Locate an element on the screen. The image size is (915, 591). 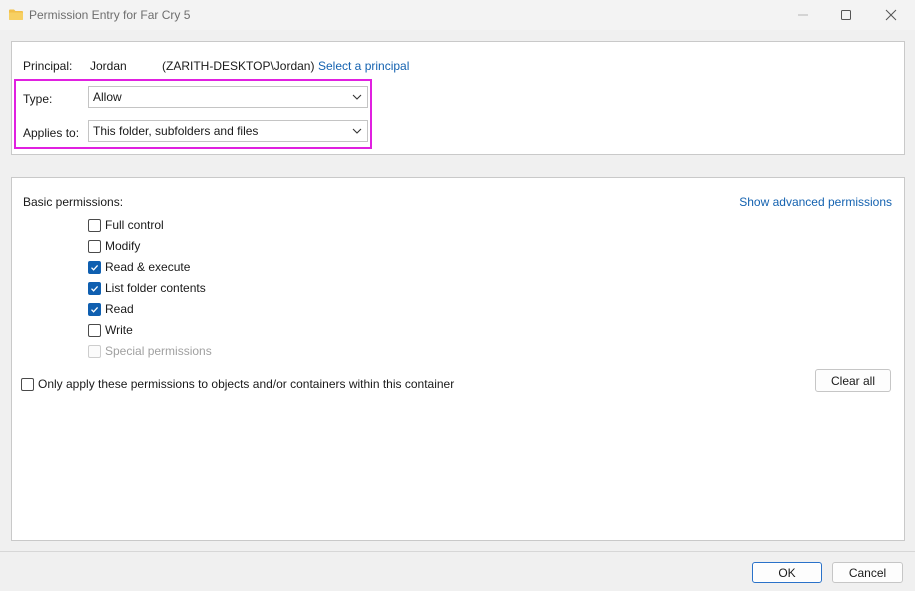
type-dropdown: Allow is located at coordinates (228, 97).